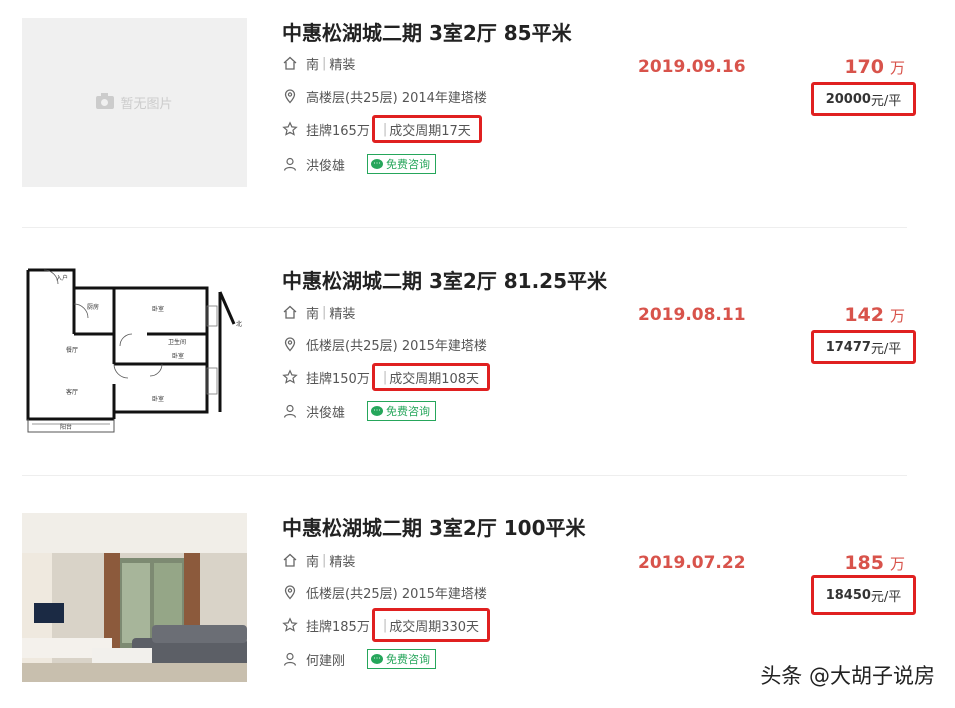  What do you see at coordinates (692, 67) in the screenshot?
I see `deal-date: 2019.09.16` at bounding box center [692, 67].